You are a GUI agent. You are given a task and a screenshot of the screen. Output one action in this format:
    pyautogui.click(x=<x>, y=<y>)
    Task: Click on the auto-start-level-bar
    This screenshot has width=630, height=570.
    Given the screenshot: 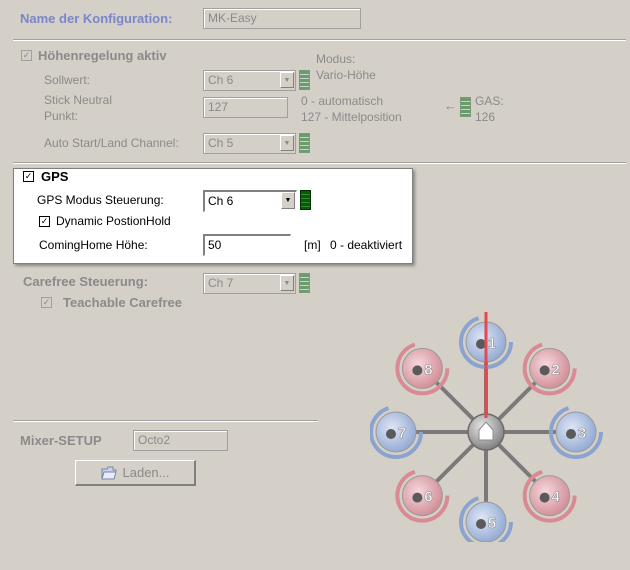 What is the action you would take?
    pyautogui.click(x=304, y=143)
    